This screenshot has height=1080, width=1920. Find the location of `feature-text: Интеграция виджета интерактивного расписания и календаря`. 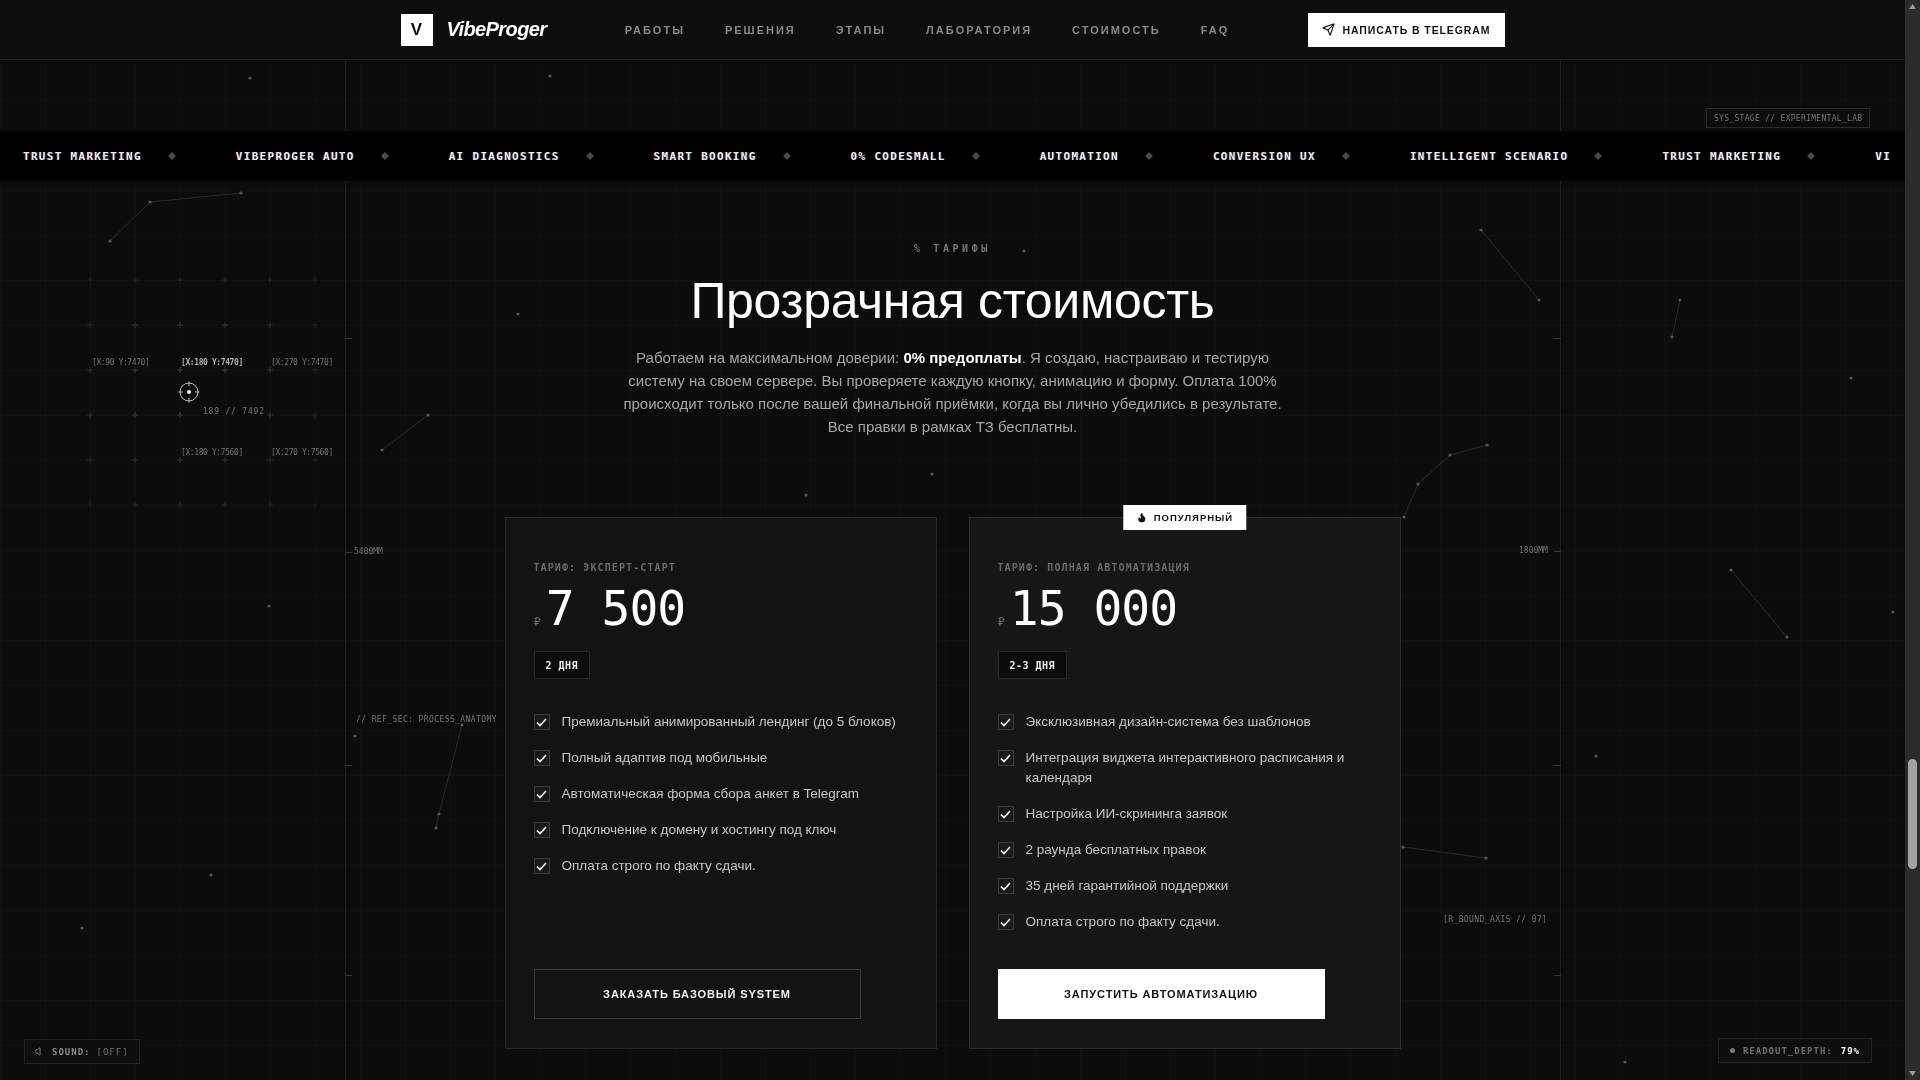

feature-text: Интеграция виджета интерактивного расписания и календаря is located at coordinates (1185, 768).